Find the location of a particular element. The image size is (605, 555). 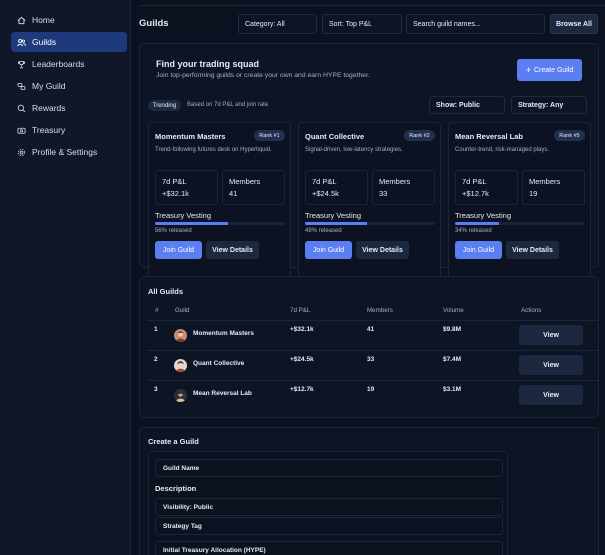

vesting-text: 48% released is located at coordinates (323, 231).